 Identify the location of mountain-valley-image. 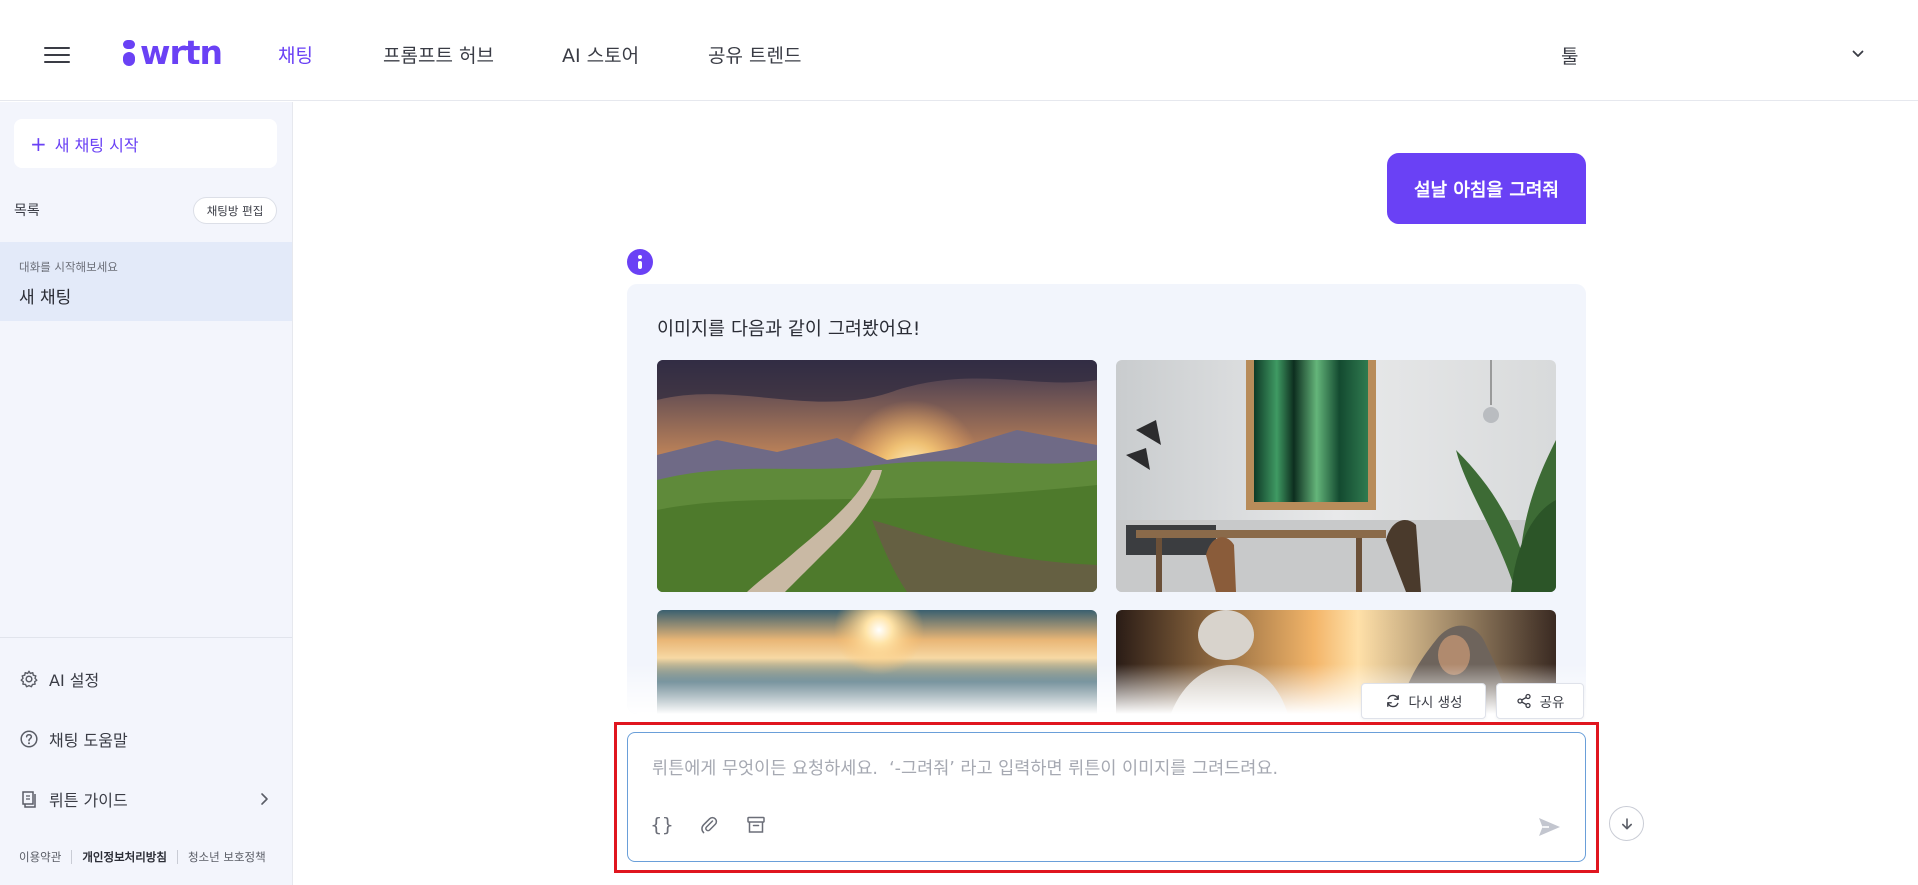
(877, 476).